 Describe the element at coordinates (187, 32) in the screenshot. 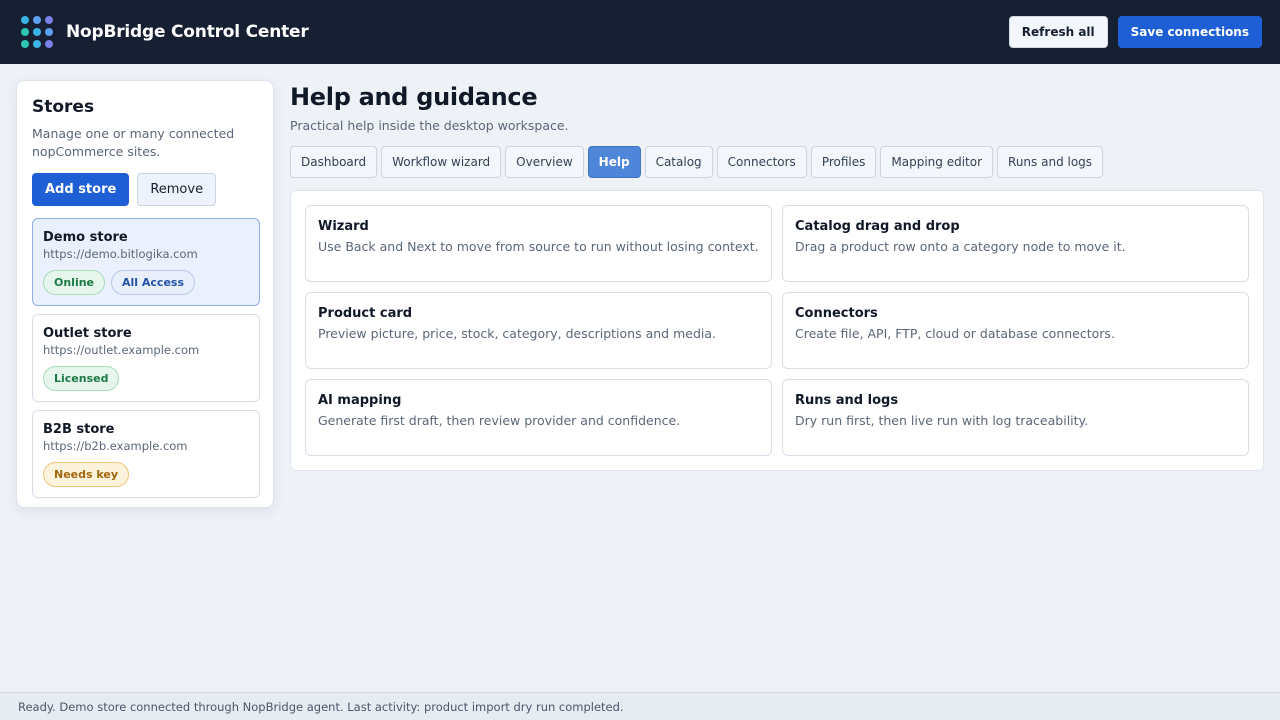

I see `app-title: NopBridge Control Center` at that location.